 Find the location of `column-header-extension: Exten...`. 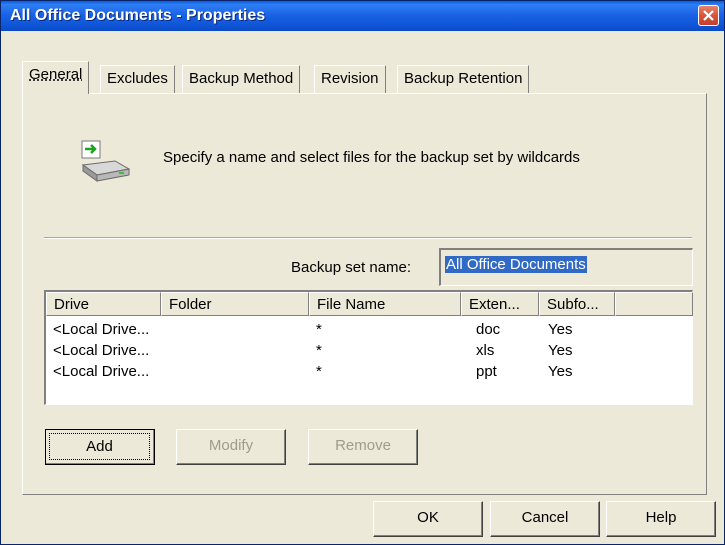

column-header-extension: Exten... is located at coordinates (500, 304).